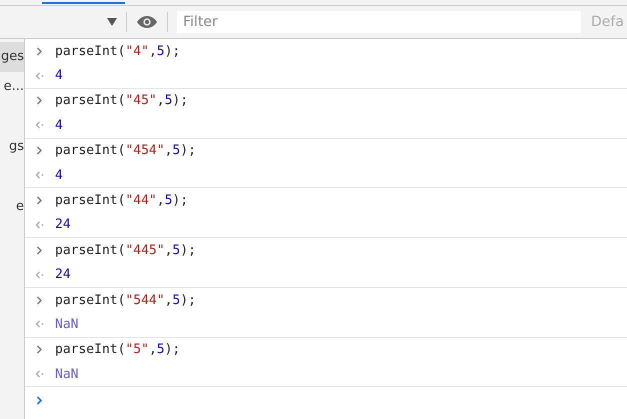 The height and width of the screenshot is (419, 627). Describe the element at coordinates (121, 100) in the screenshot. I see `command-text: parseInt("45",5);` at that location.